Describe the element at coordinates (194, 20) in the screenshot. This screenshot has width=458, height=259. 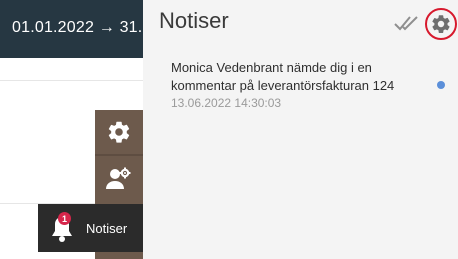
I see `panel-title: Notiser` at that location.